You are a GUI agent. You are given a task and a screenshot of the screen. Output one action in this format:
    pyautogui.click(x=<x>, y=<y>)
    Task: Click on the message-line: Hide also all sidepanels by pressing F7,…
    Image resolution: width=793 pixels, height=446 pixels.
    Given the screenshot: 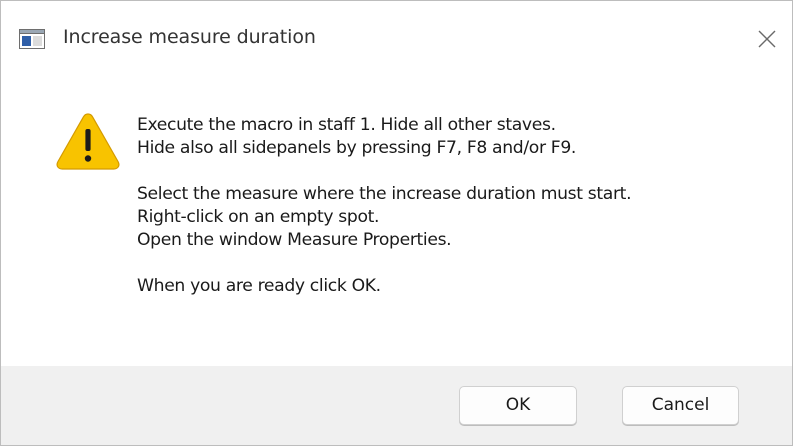 What is the action you would take?
    pyautogui.click(x=357, y=148)
    